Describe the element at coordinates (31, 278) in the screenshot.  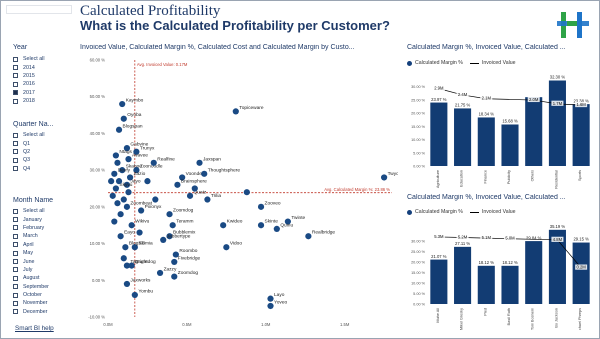
I see `month-slicer-item: August` at that location.